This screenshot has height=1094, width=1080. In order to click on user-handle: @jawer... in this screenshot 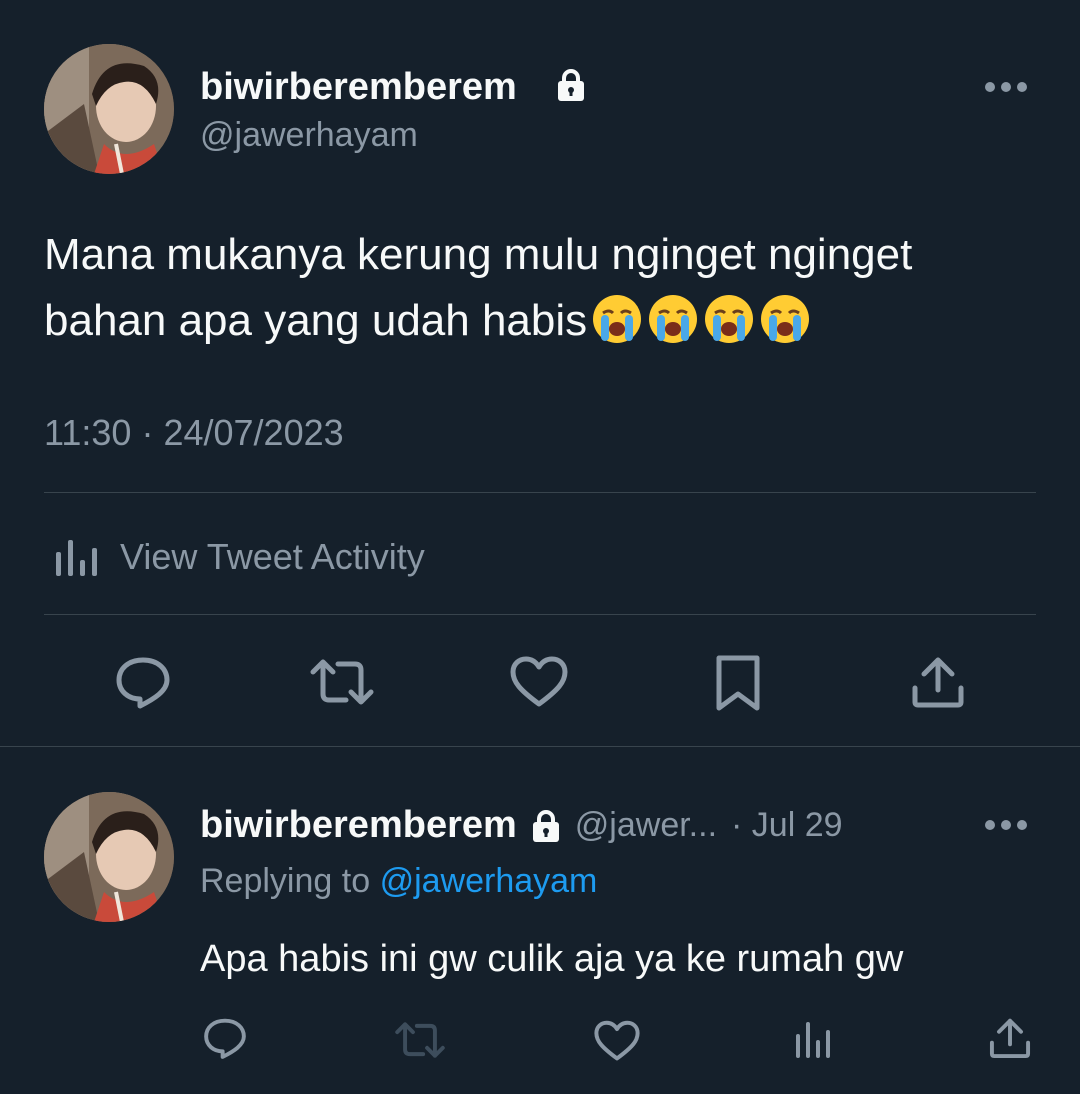, I will do `click(646, 825)`.